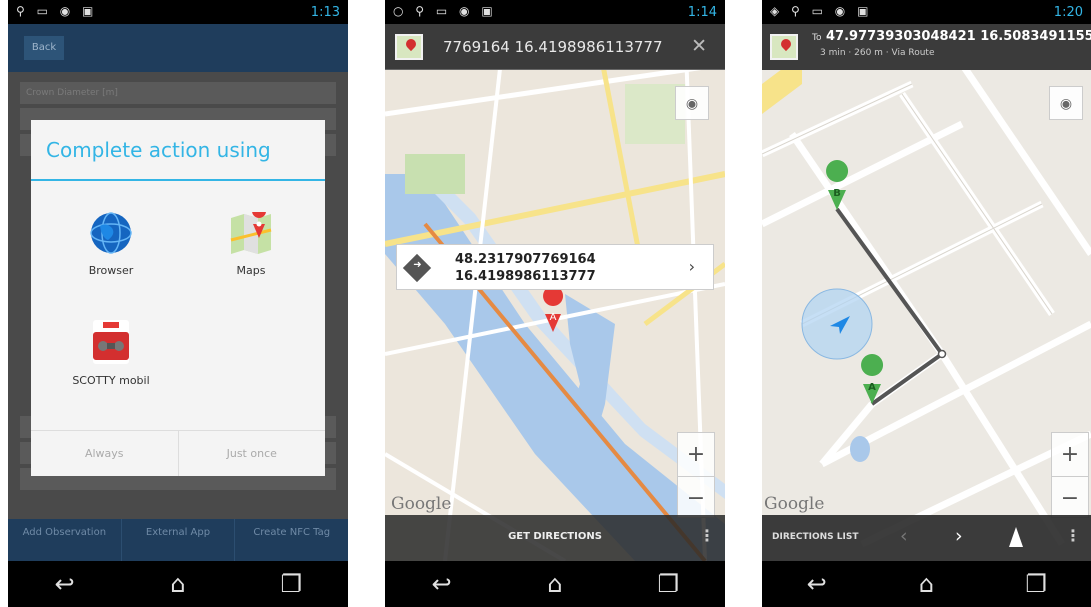 Image resolution: width=1091 pixels, height=607 pixels. Describe the element at coordinates (251, 270) in the screenshot. I see `app-label: Maps` at that location.